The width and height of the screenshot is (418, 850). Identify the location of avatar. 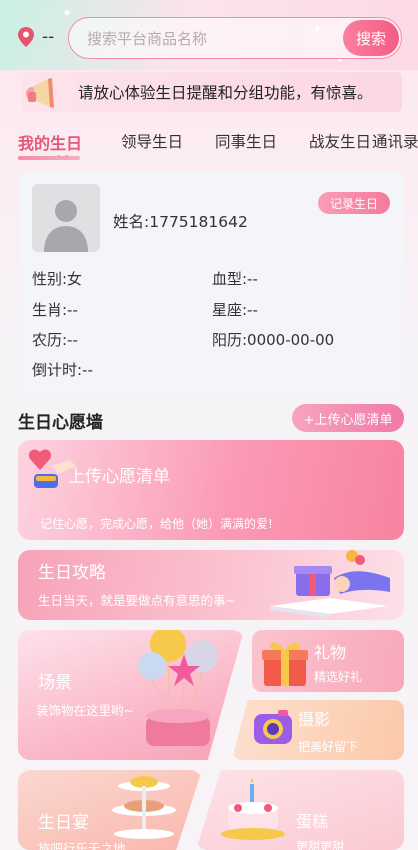
(66, 218).